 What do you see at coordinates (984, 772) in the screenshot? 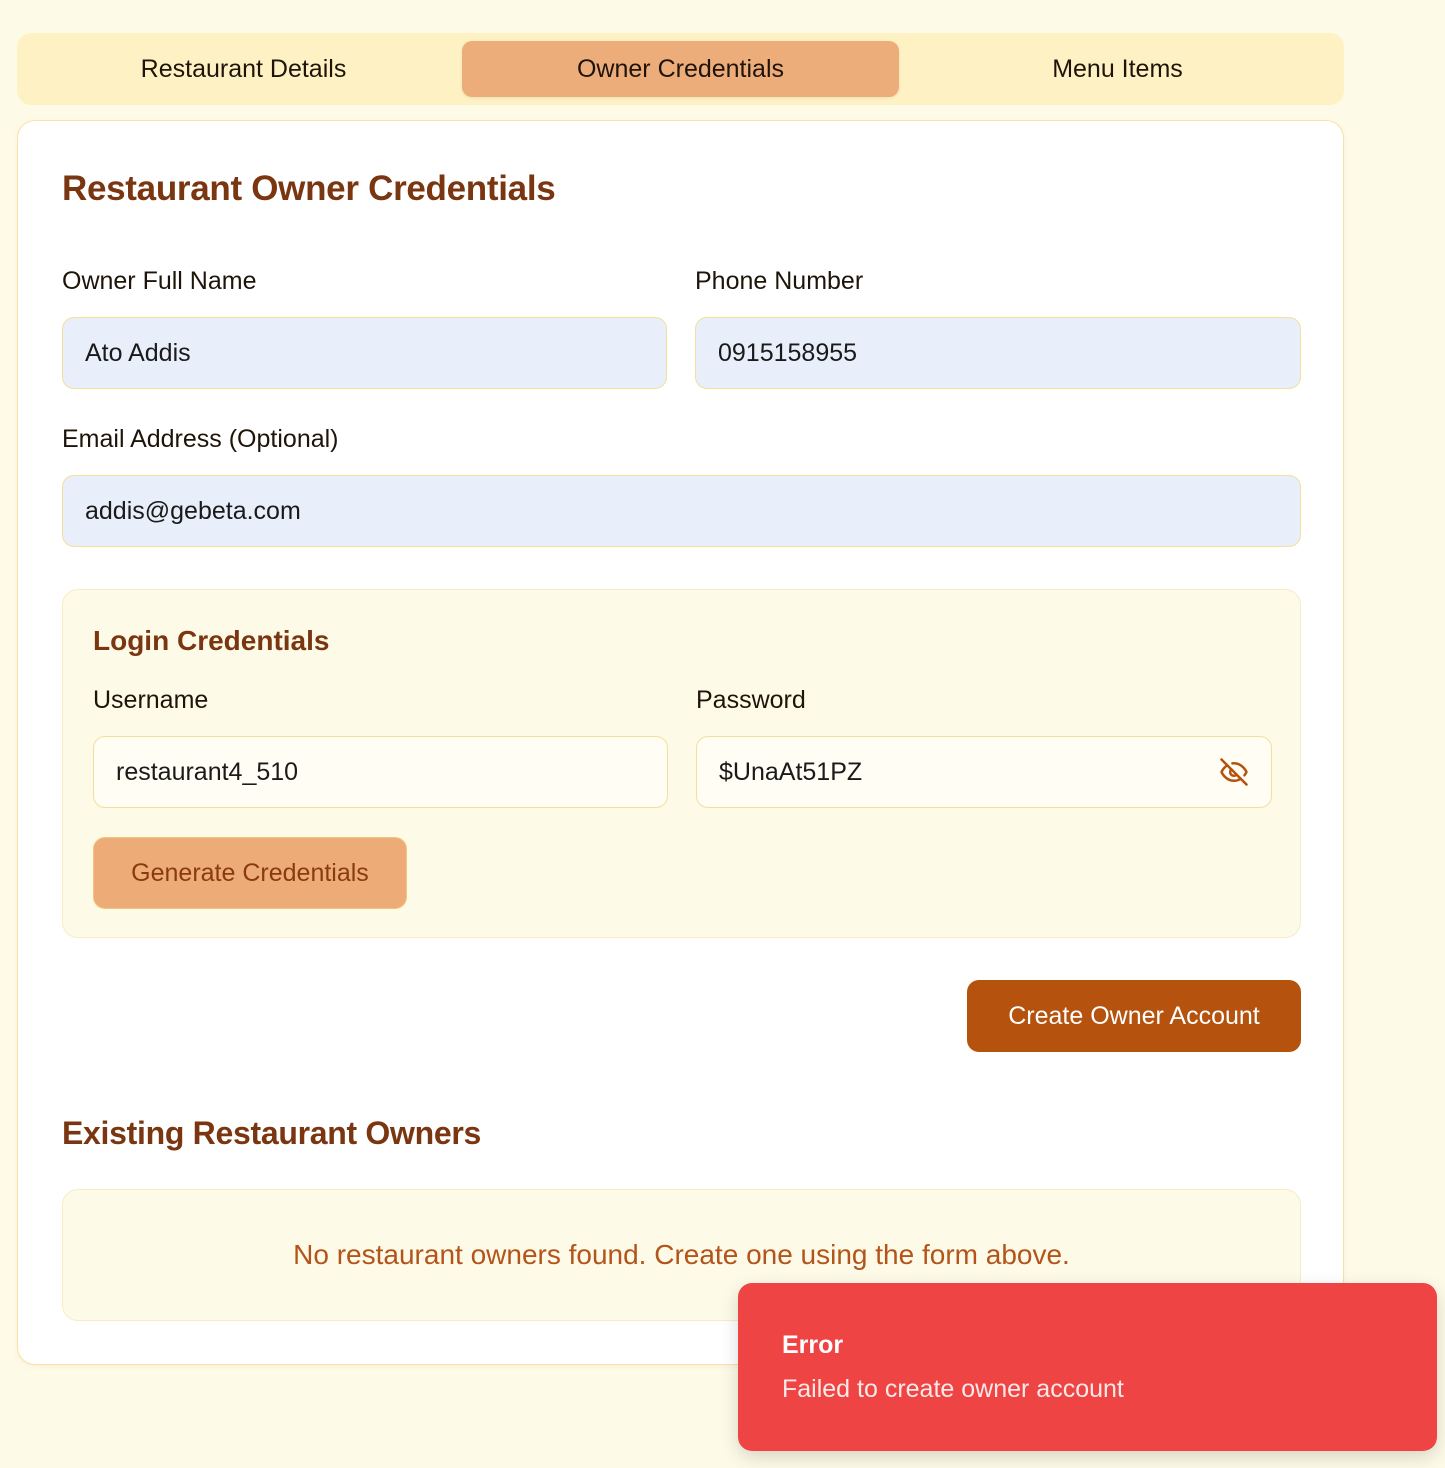
I see `password-input: $UnaAt51PZ` at bounding box center [984, 772].